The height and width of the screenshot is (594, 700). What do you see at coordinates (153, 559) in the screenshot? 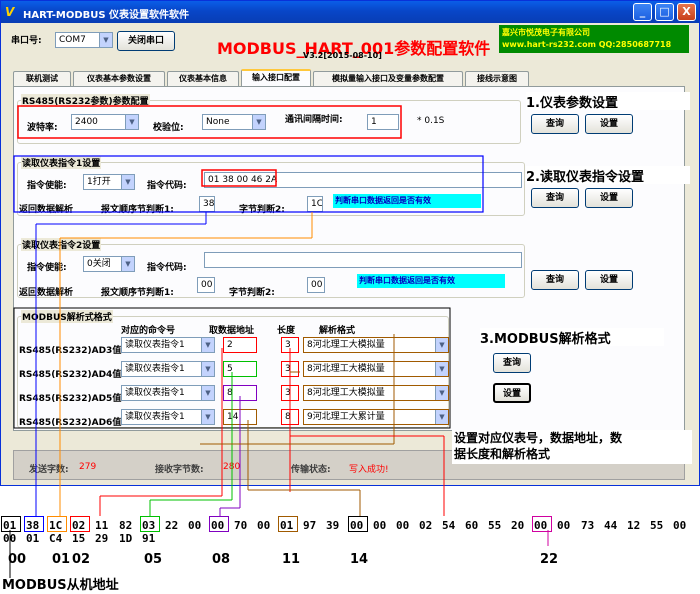
I see `hex-index-label: 05` at bounding box center [153, 559].